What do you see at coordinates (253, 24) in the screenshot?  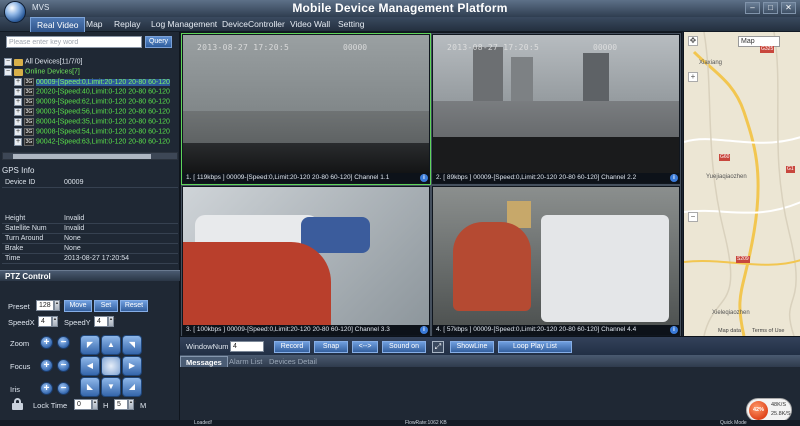 I see `menu-device-controller: DeviceController` at bounding box center [253, 24].